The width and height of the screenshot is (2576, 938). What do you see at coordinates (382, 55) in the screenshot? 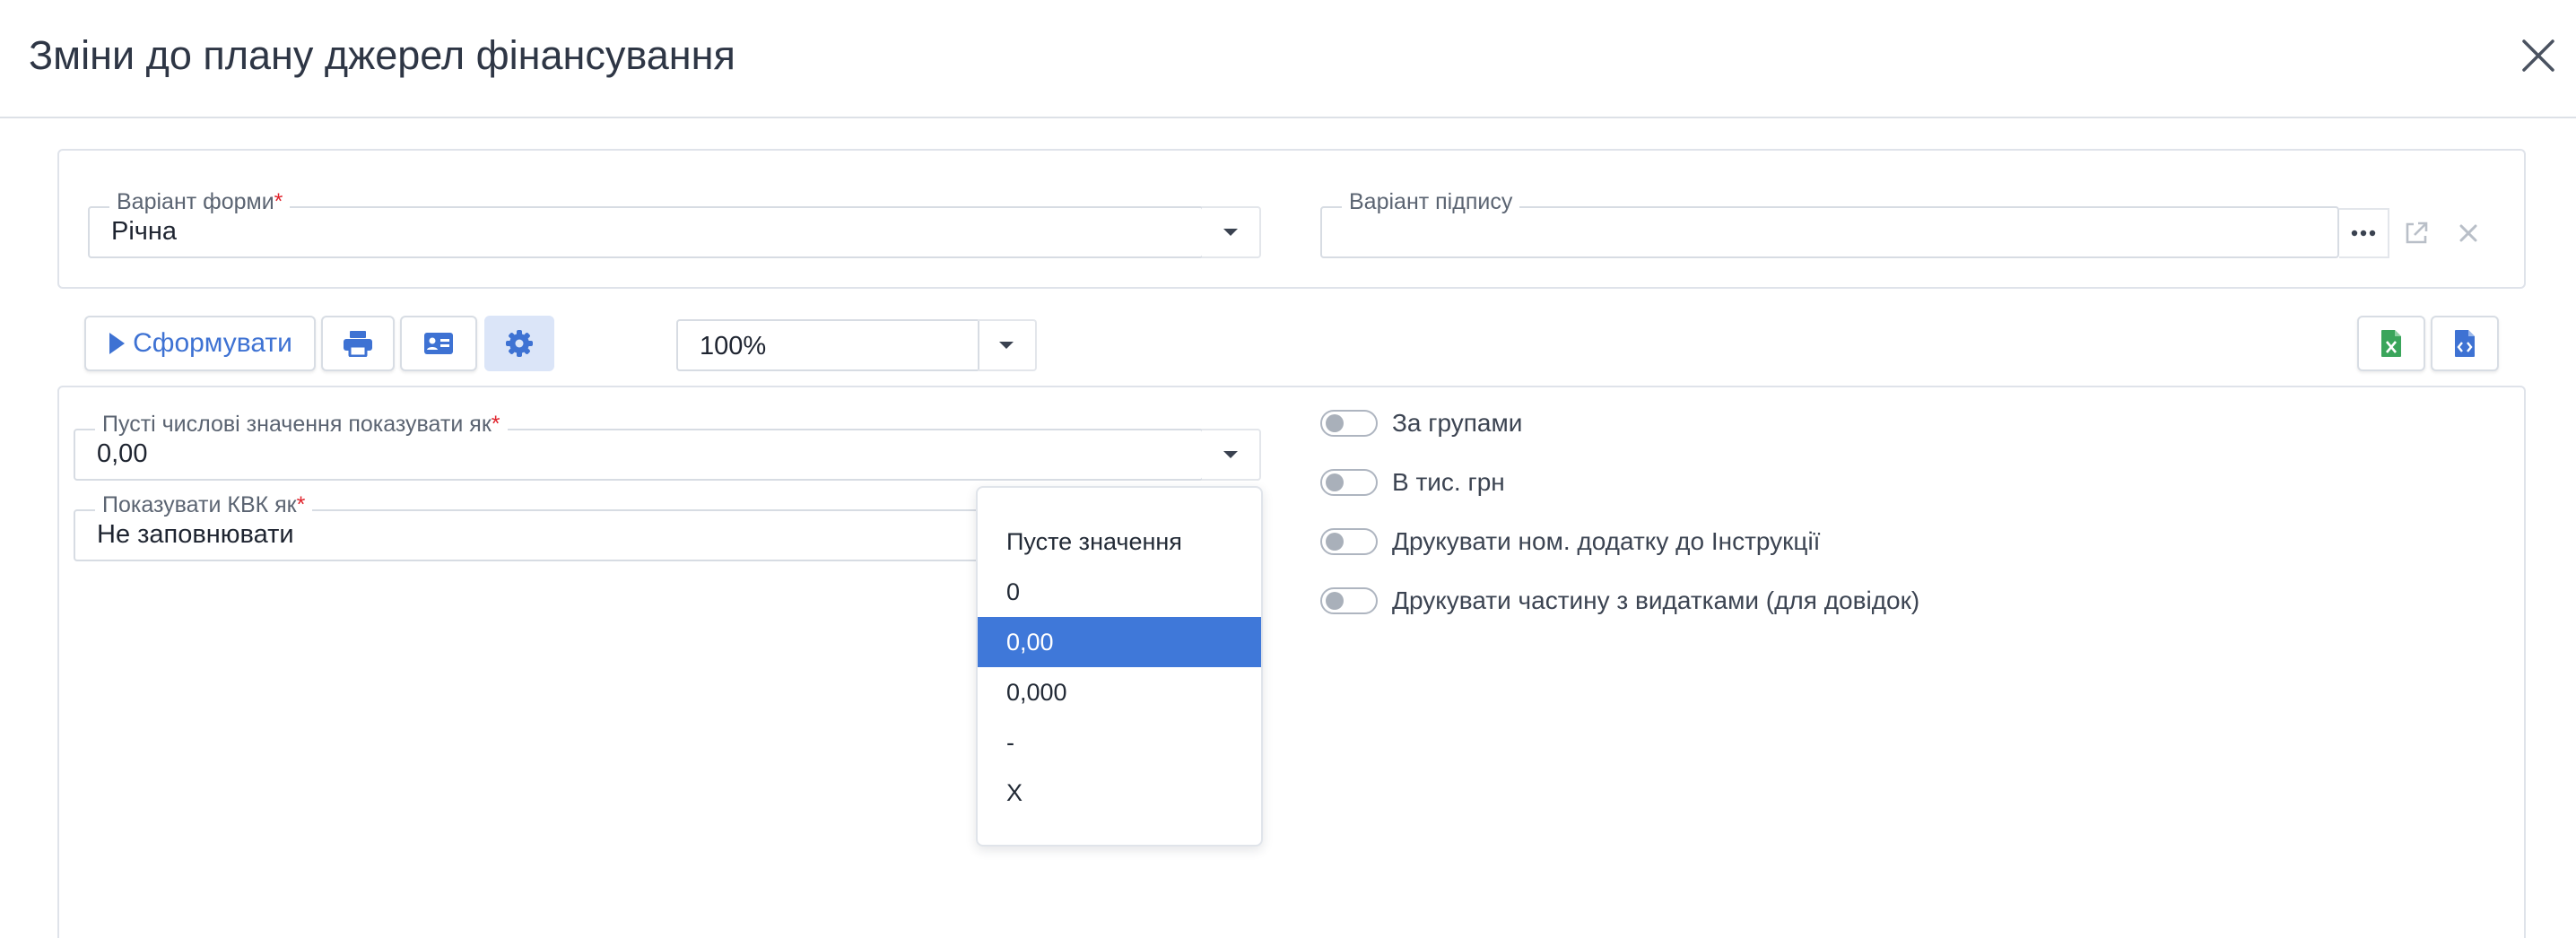
I see `dialog-title: Зміни до плану джерел фінансування` at bounding box center [382, 55].